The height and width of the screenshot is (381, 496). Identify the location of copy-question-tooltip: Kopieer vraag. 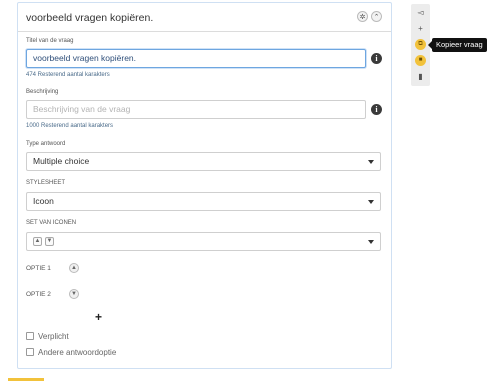
(457, 45).